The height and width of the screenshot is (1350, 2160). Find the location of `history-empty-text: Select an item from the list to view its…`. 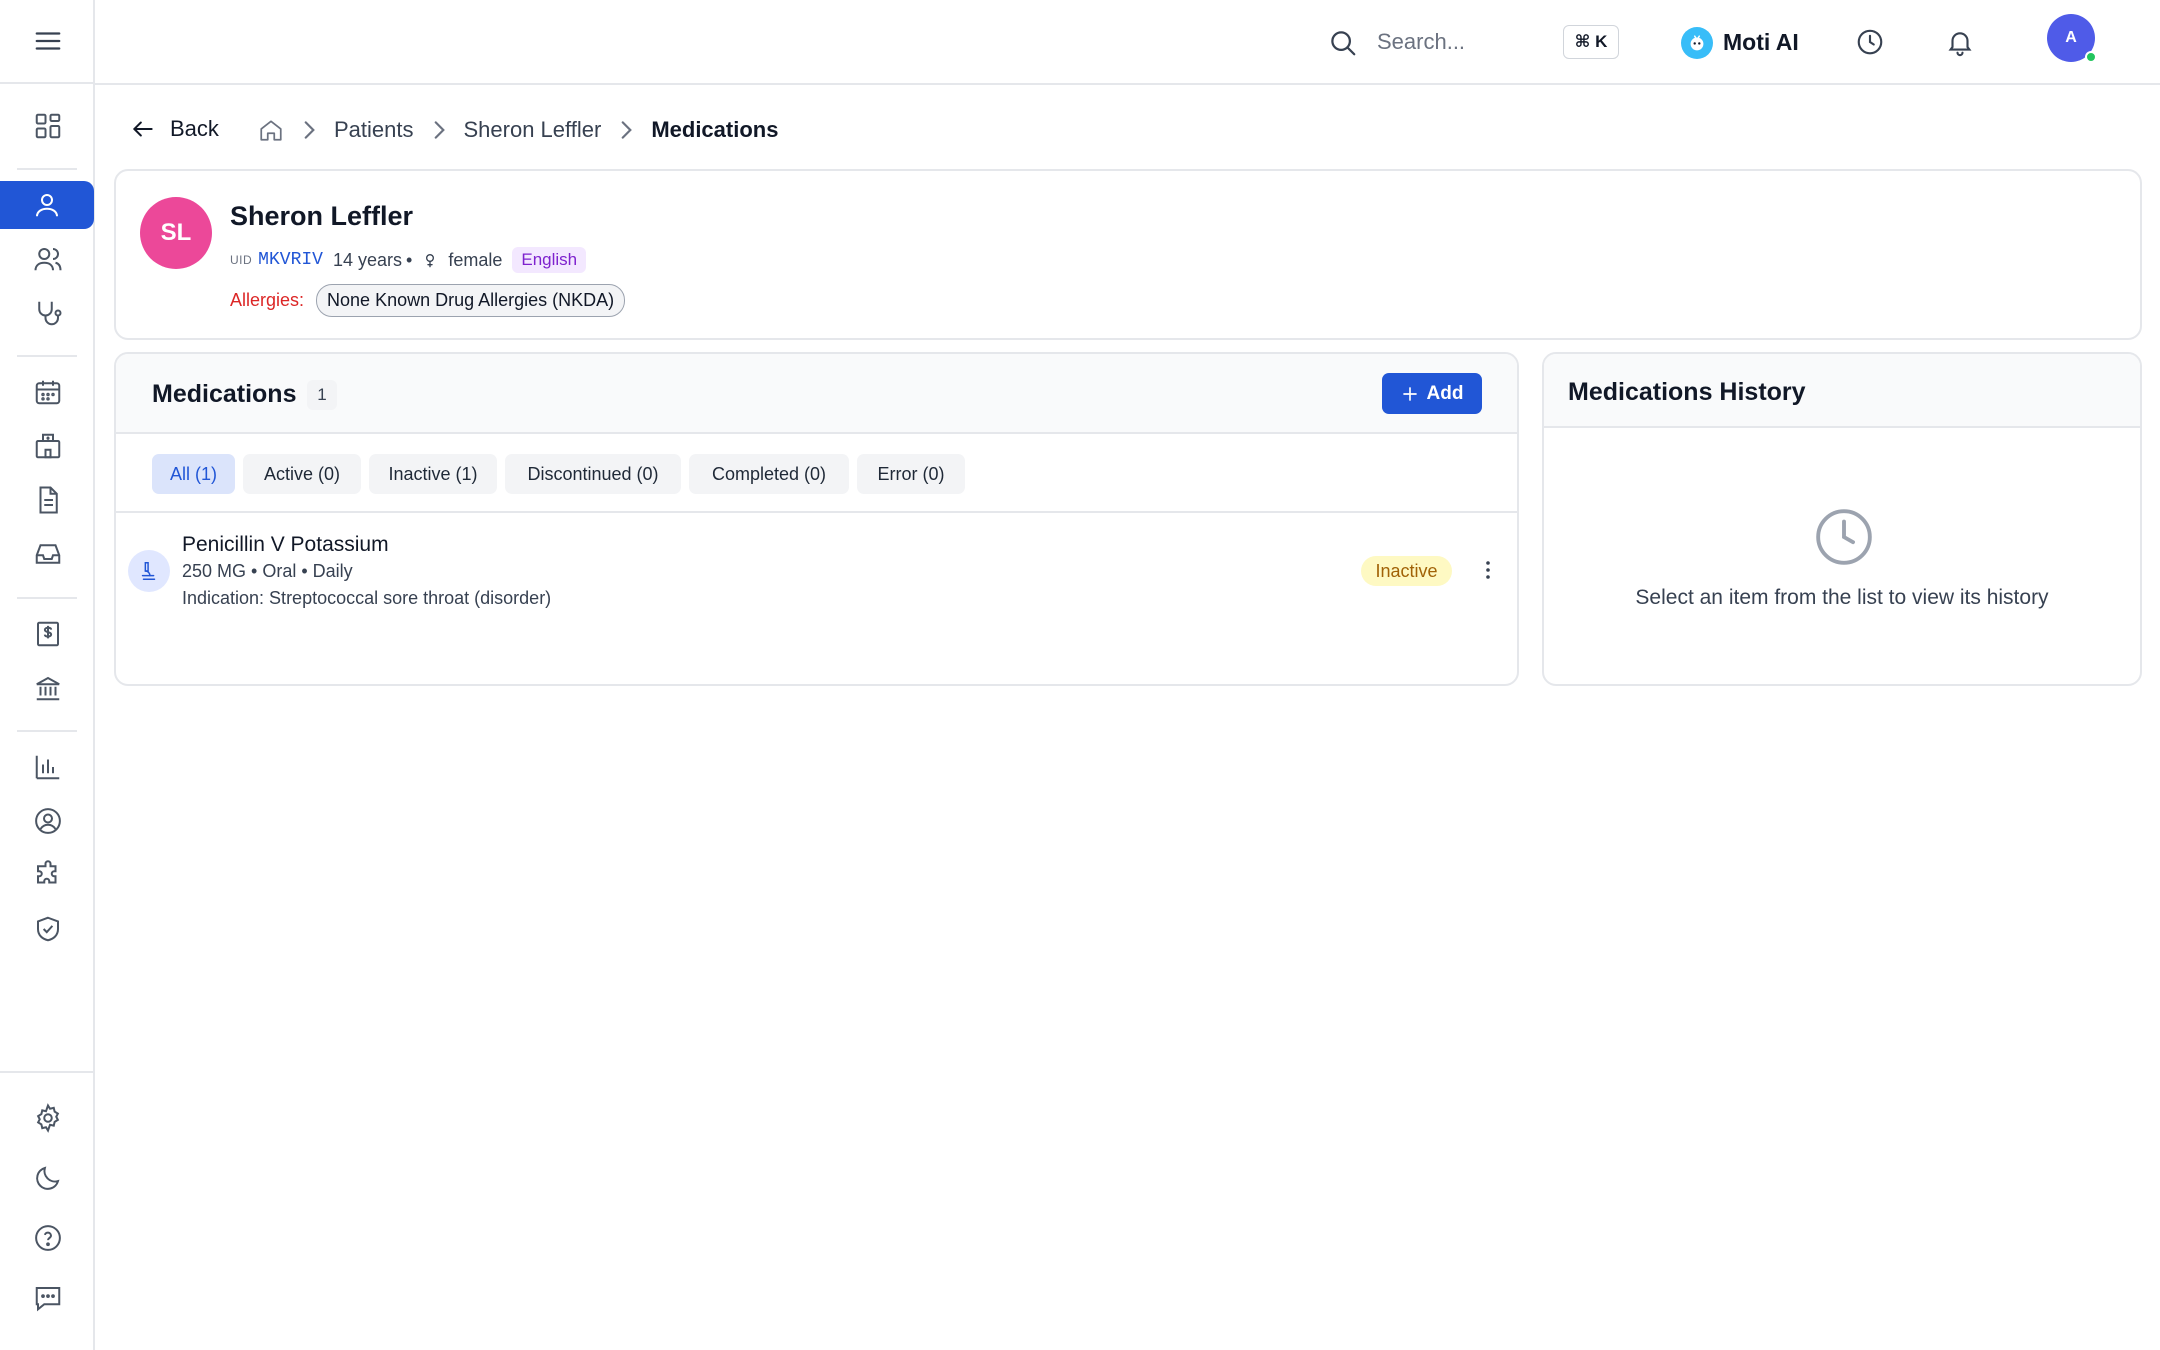

history-empty-text: Select an item from the list to view its… is located at coordinates (1842, 597).